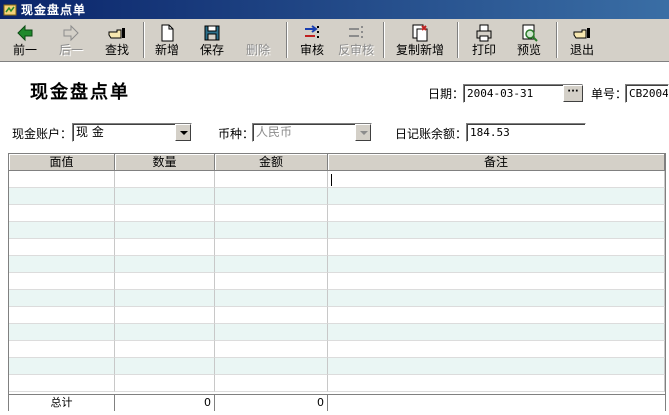 Image resolution: width=669 pixels, height=415 pixels. I want to click on copy-new-button: 复制新增, so click(420, 40).